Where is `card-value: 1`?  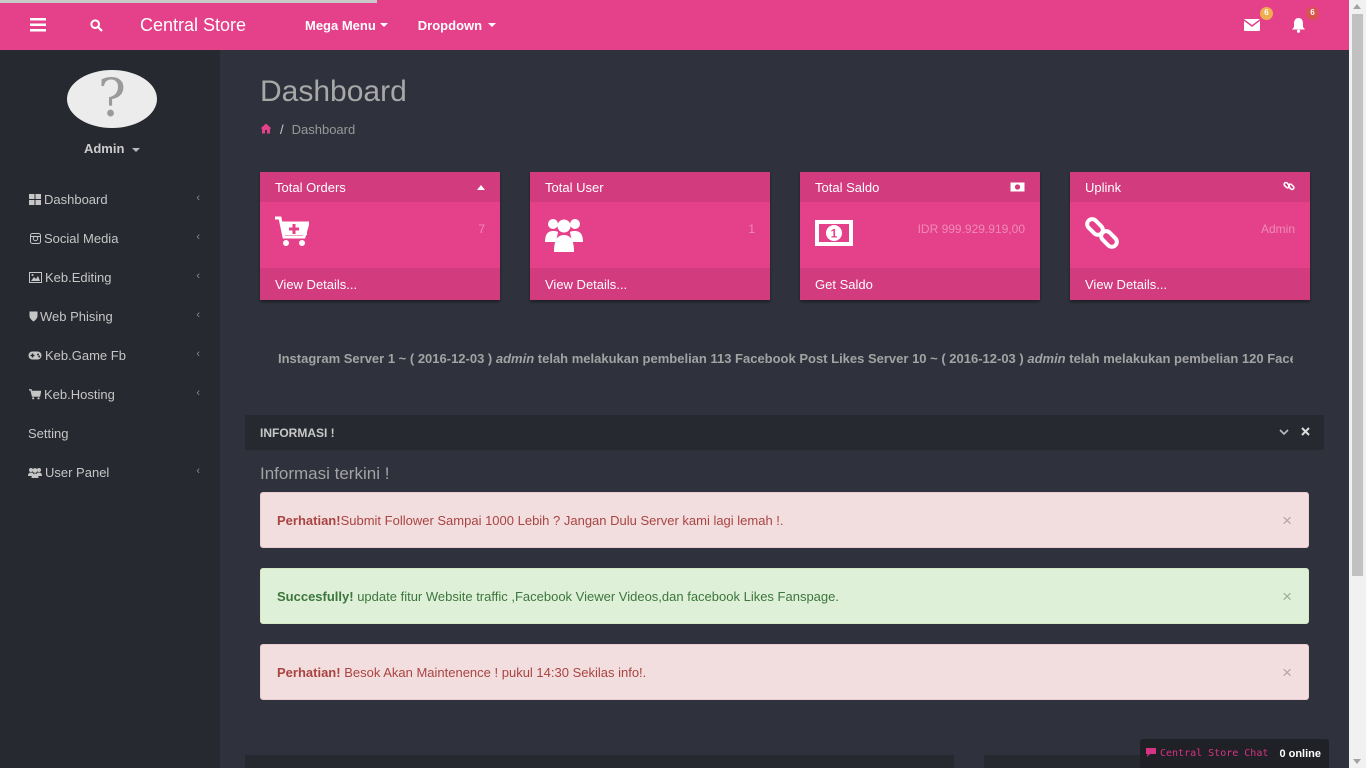 card-value: 1 is located at coordinates (751, 229).